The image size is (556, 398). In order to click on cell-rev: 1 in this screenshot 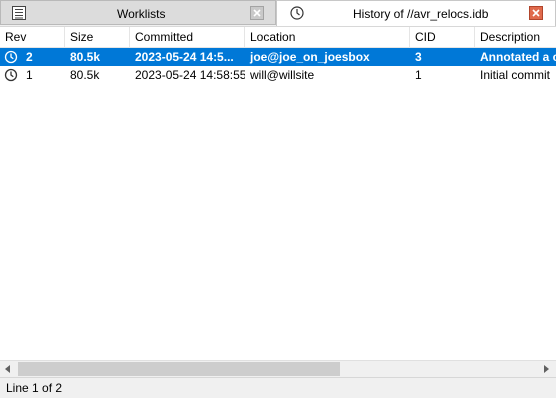, I will do `click(29, 75)`.